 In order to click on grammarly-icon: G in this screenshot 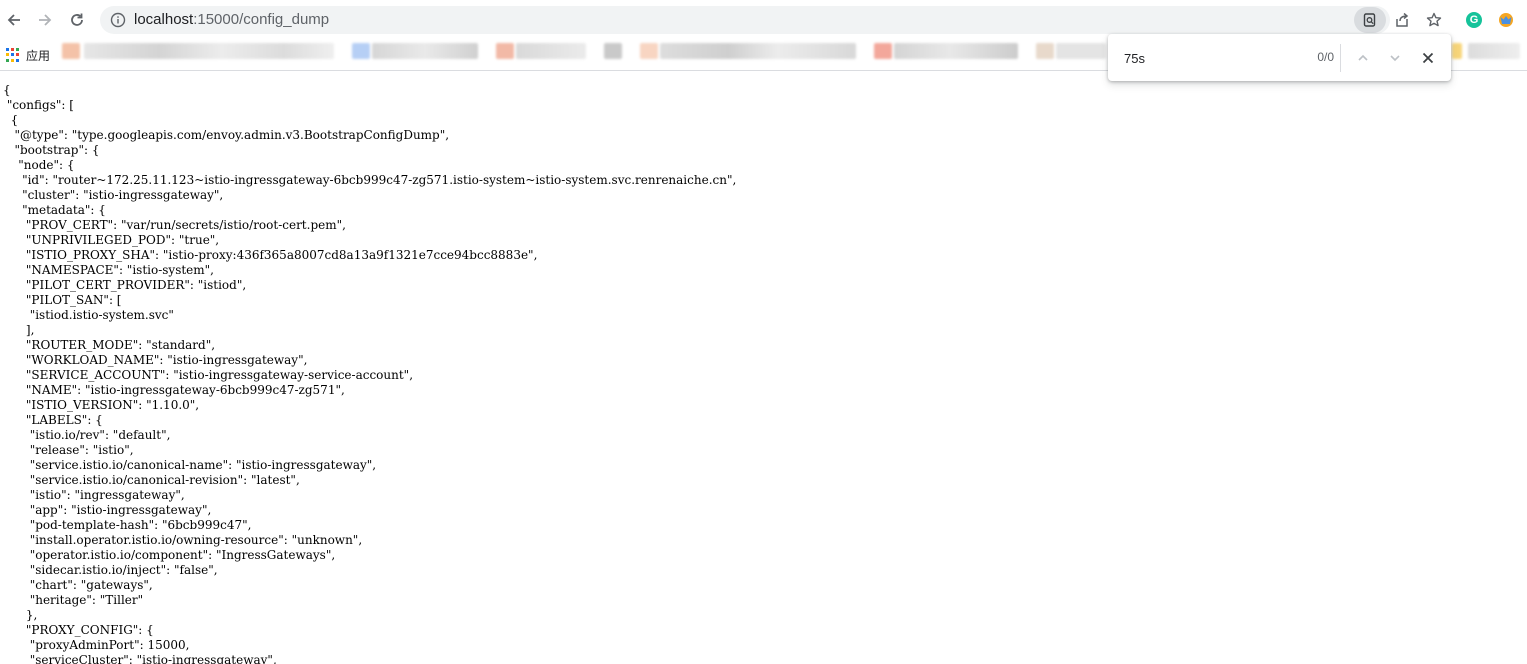, I will do `click(1474, 20)`.